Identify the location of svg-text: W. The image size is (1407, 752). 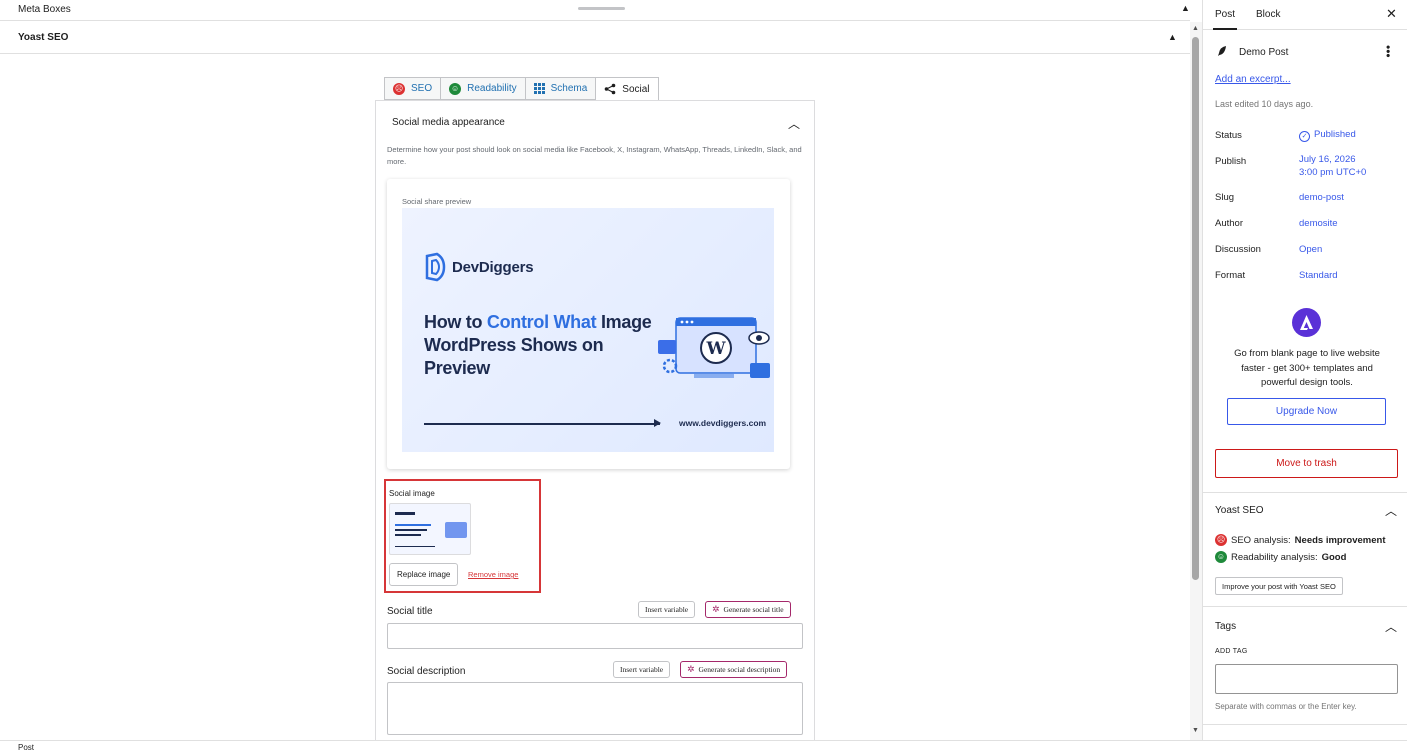
(715, 349).